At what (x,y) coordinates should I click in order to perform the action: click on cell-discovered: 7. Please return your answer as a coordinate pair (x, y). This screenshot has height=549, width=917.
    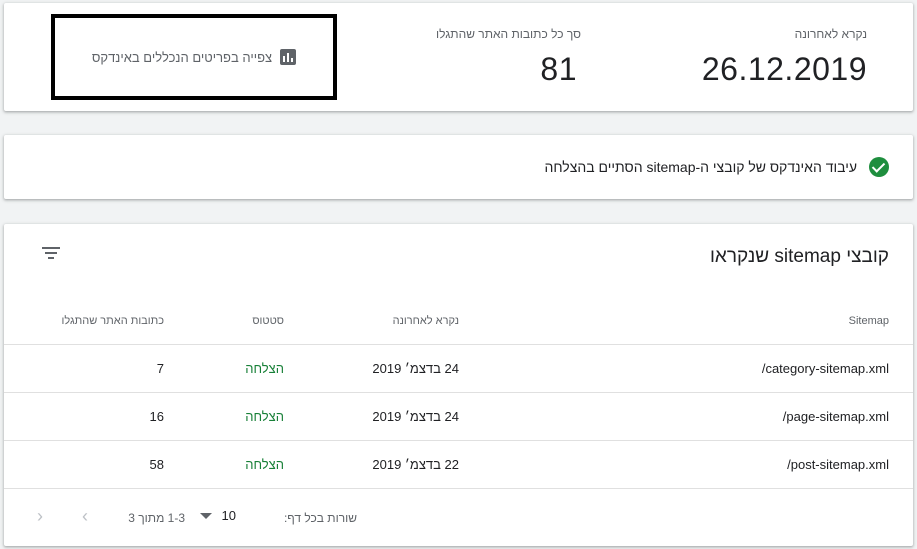
    Looking at the image, I should click on (84, 368).